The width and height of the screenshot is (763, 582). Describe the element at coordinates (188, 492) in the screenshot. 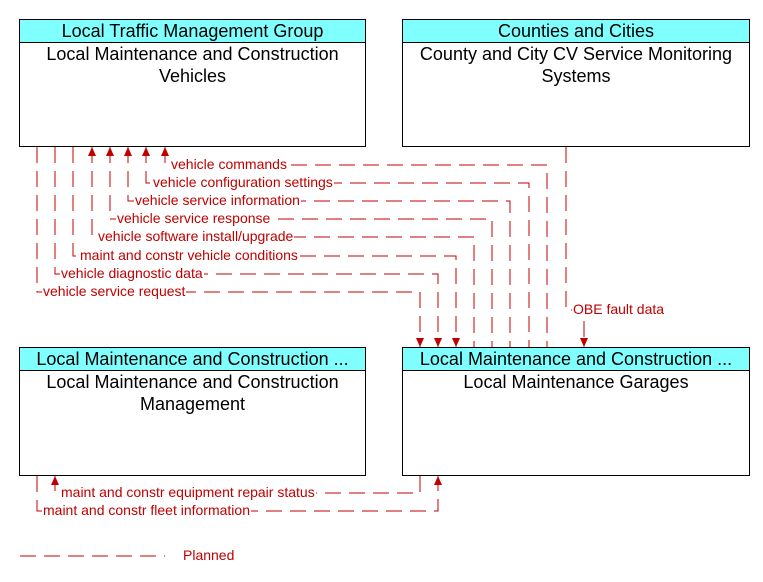

I see `flow-label: maint and constr equipment repair status` at that location.